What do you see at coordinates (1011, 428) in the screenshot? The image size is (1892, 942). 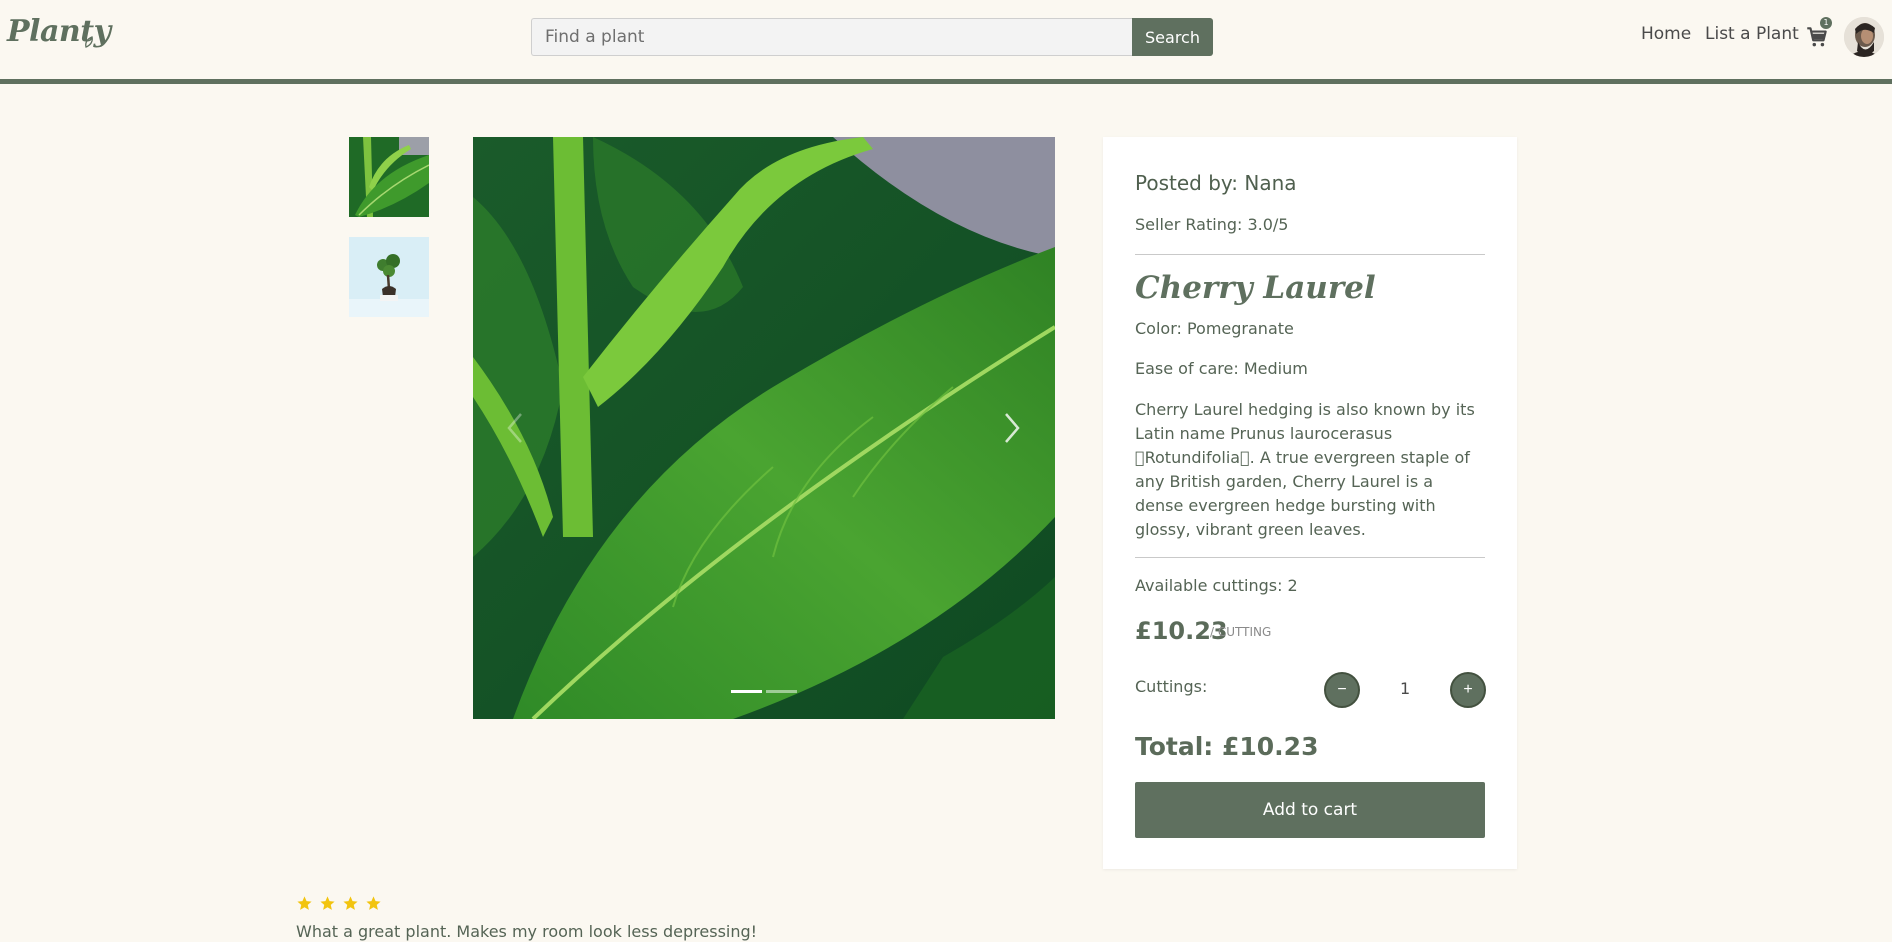 I see `carousel-next-icon` at bounding box center [1011, 428].